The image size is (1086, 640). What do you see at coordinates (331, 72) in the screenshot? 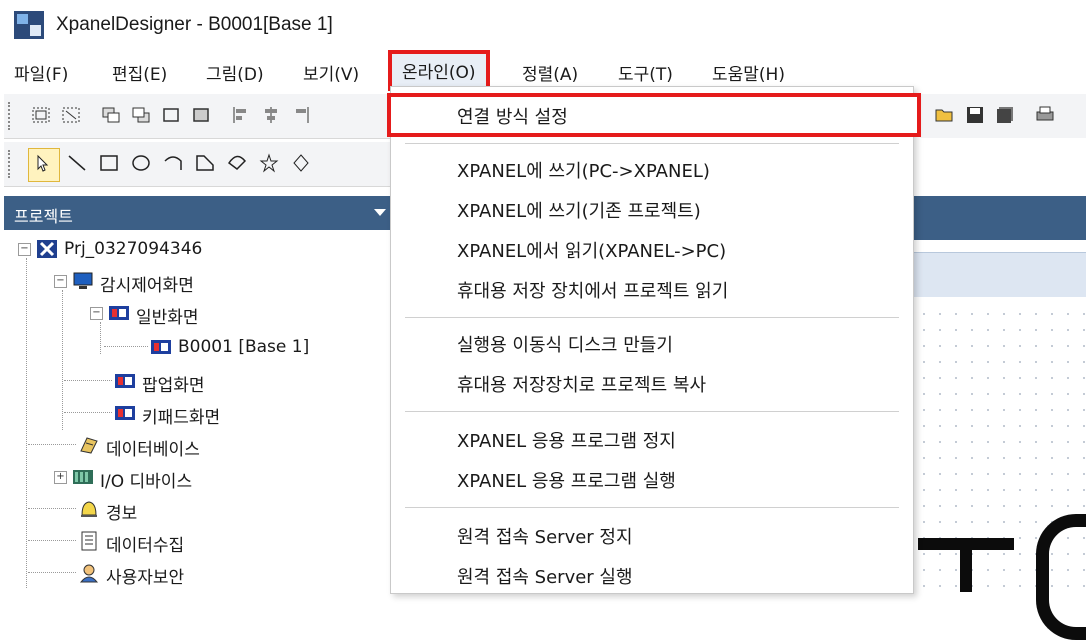
I see `menu-view: 보기(V)` at bounding box center [331, 72].